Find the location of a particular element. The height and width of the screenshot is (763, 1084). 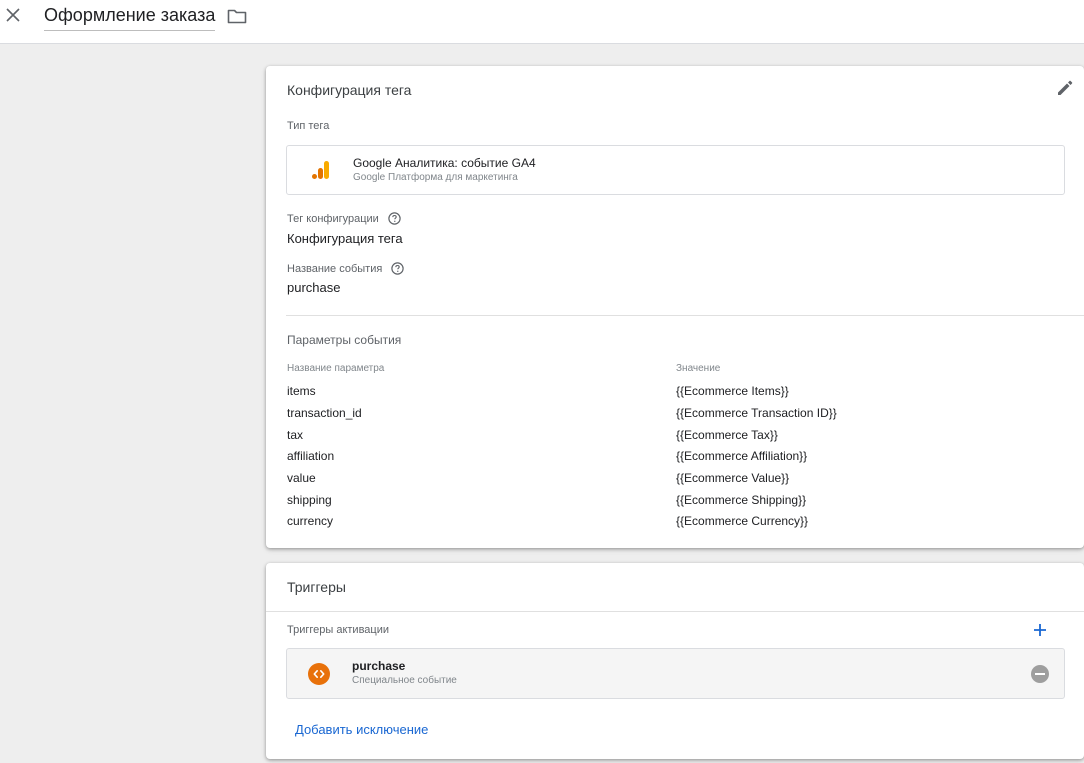

param-row: shipping {{Ecommerce Shipping}} is located at coordinates (677, 503).